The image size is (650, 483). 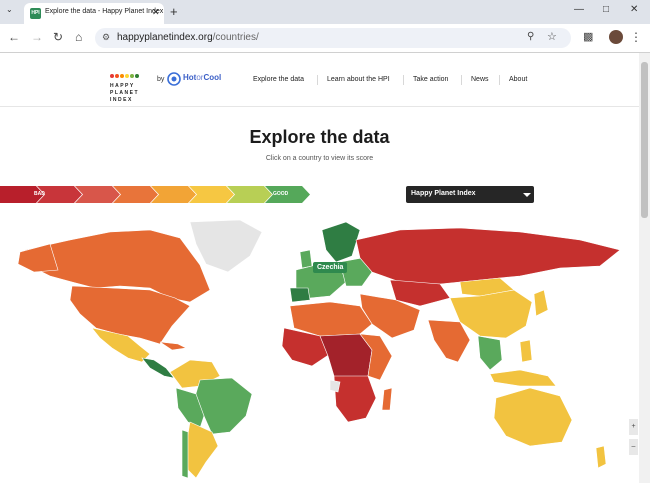 What do you see at coordinates (300, 295) in the screenshot?
I see `country-iberia` at bounding box center [300, 295].